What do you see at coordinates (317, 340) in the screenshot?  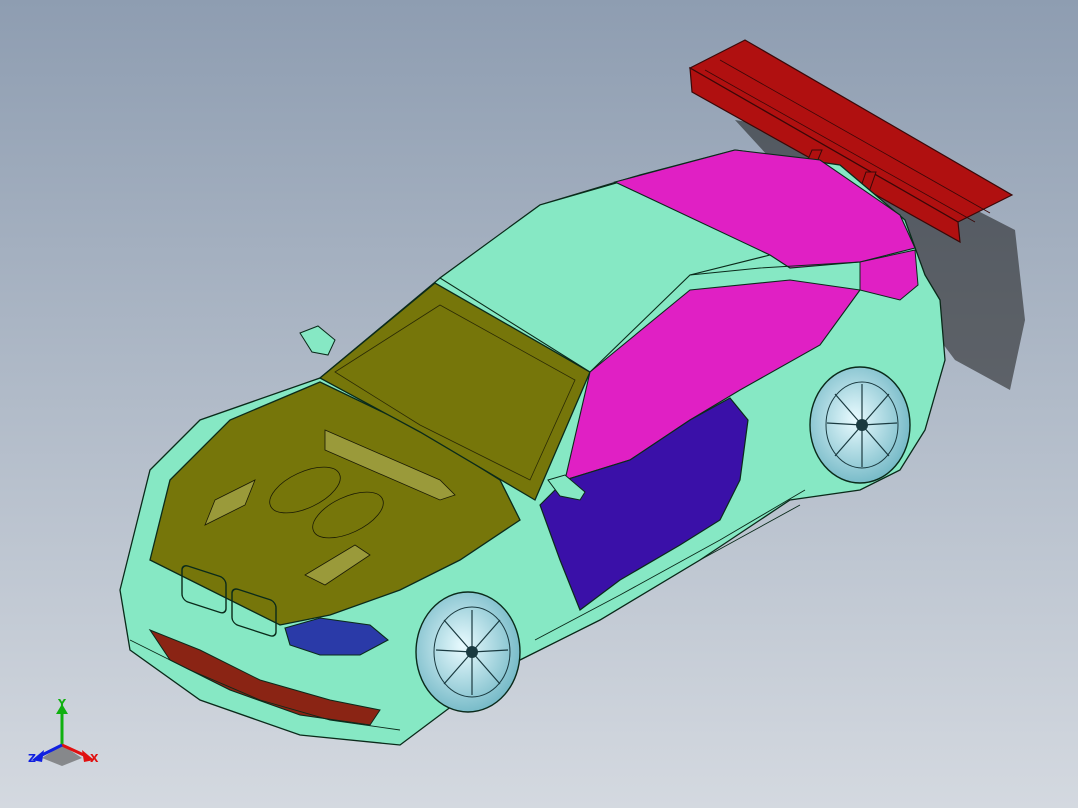 I see `side-mirror-left` at bounding box center [317, 340].